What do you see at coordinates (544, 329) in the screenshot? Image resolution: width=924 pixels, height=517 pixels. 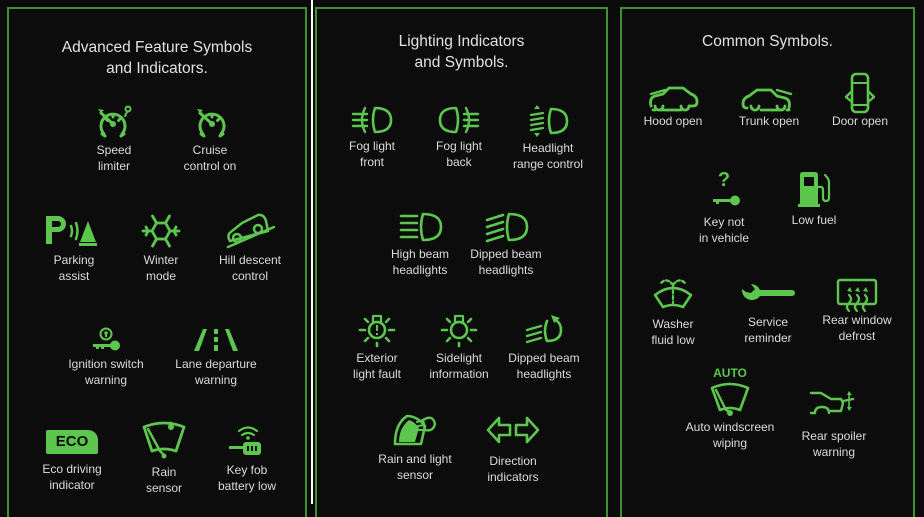 I see `dipped-beam-adaptive-icon` at bounding box center [544, 329].